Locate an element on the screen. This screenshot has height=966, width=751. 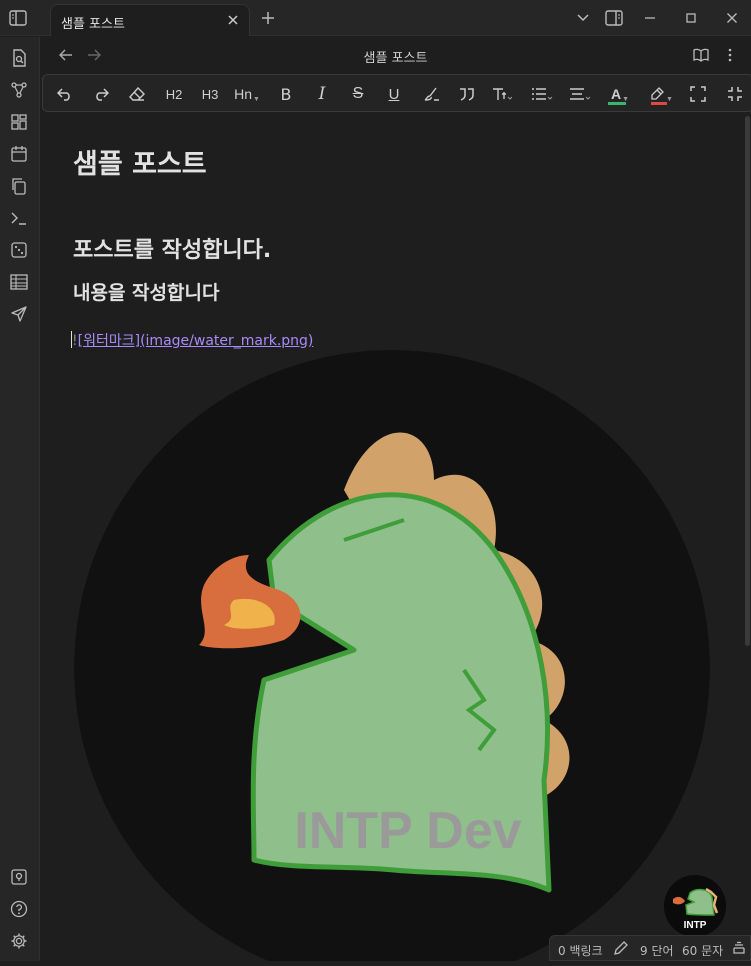
sidebar-toggle-icon is located at coordinates (18, 18).